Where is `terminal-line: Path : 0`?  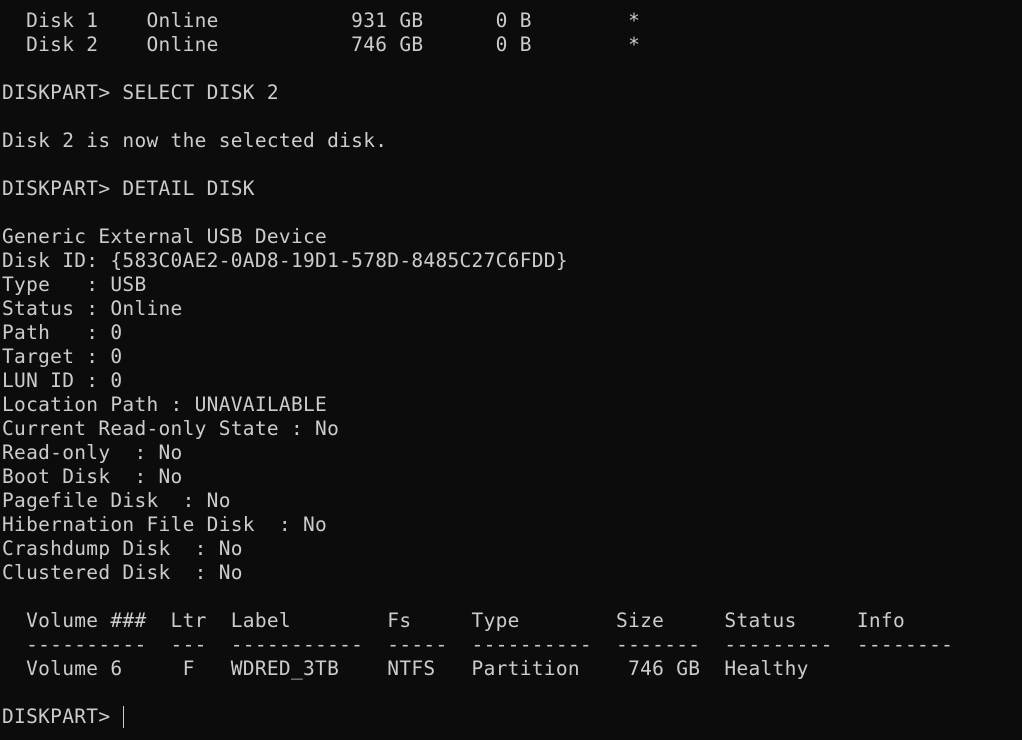 terminal-line: Path : 0 is located at coordinates (62, 332).